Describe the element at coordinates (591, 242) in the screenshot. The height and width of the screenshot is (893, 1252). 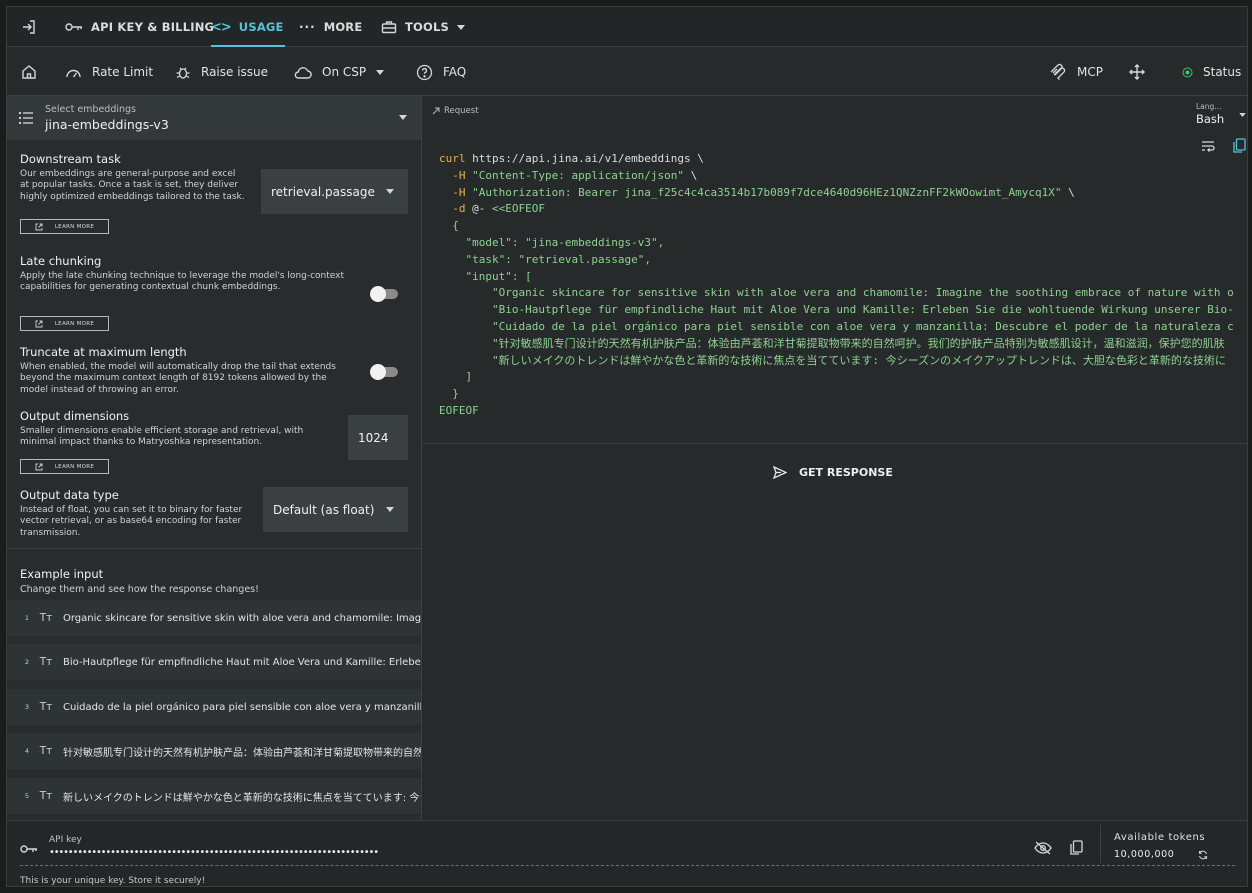
I see `code-token: "jina-embeddings-v3"` at that location.